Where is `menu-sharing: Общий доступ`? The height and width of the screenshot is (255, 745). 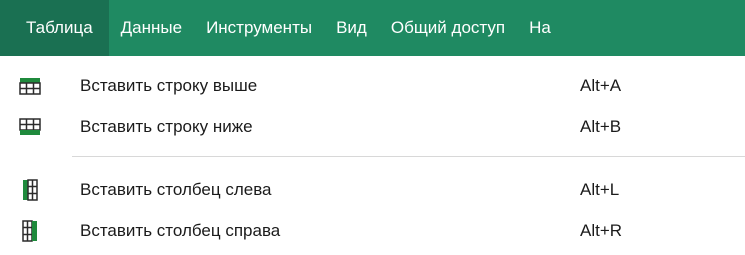 menu-sharing: Общий доступ is located at coordinates (448, 28).